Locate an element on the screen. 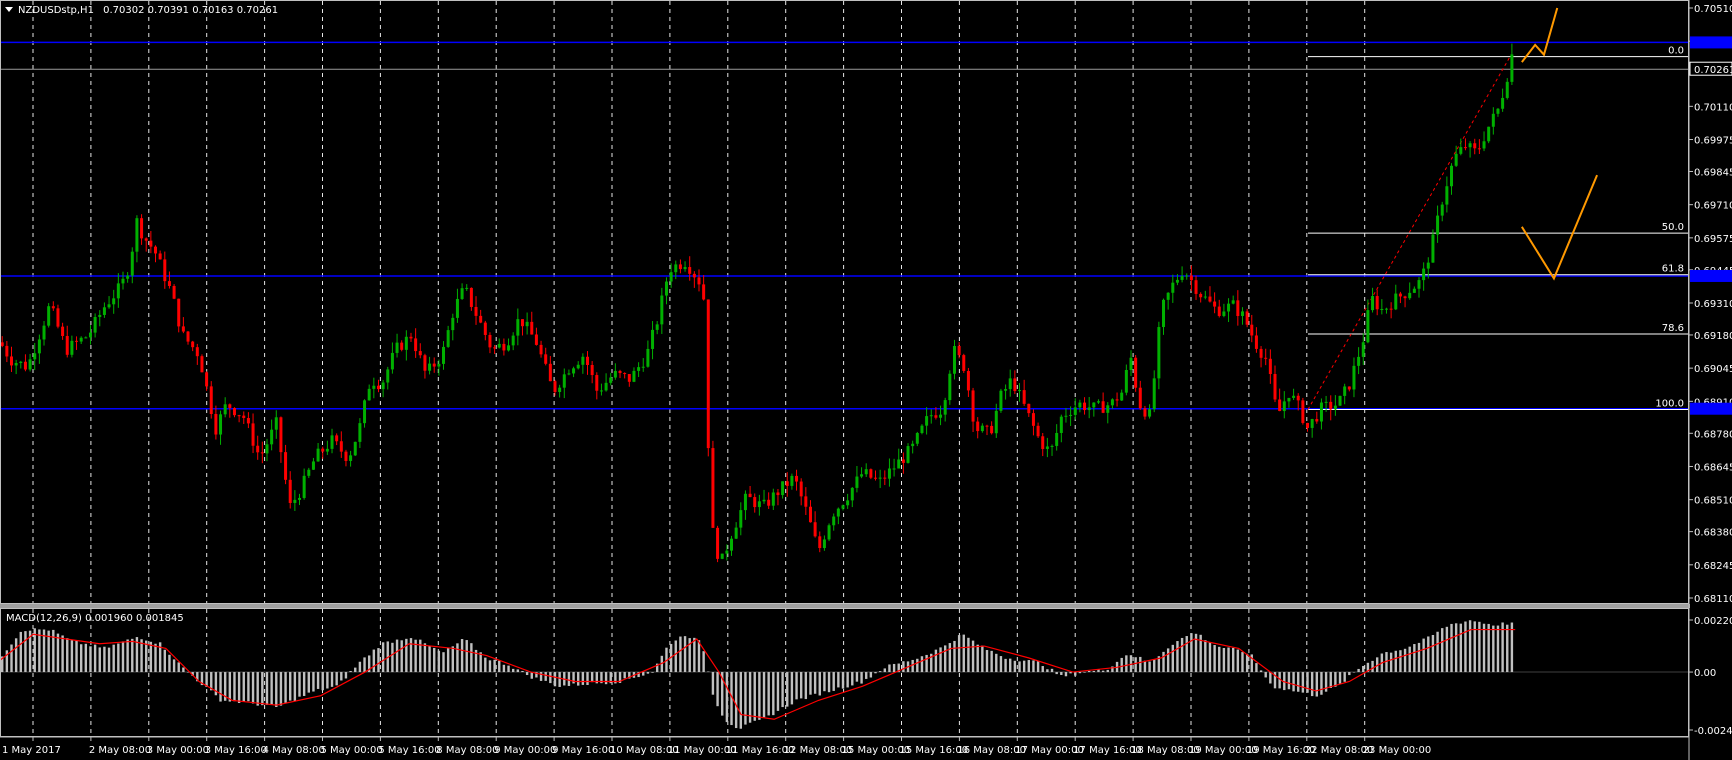 The height and width of the screenshot is (760, 1732). time-label: 3 May 16:00 is located at coordinates (236, 750).